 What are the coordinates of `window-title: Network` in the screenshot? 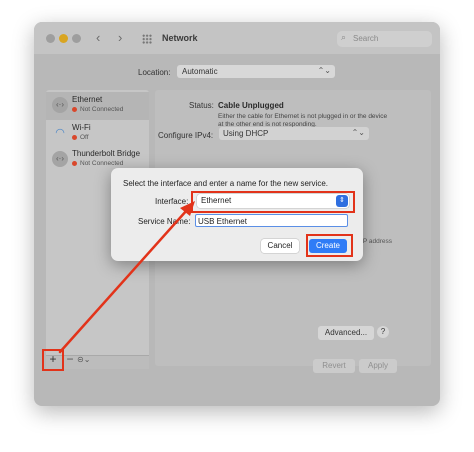 It's located at (180, 38).